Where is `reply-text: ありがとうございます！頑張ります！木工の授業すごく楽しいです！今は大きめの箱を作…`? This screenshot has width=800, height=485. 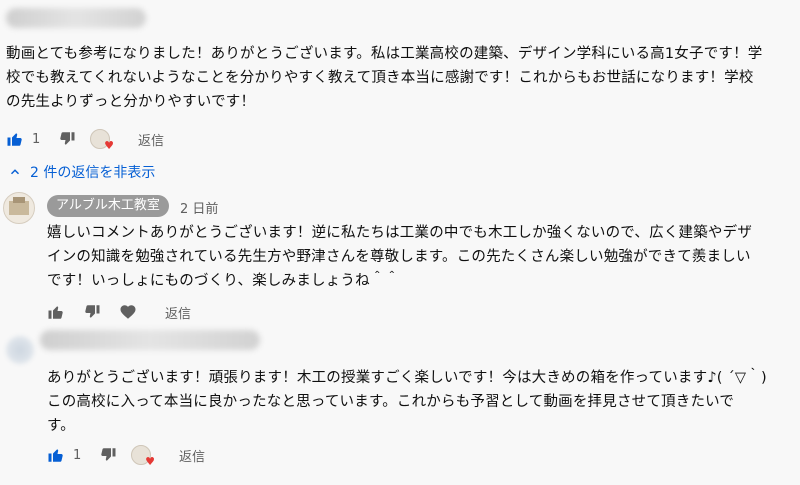 reply-text: ありがとうございます！頑張ります！木工の授業すごく楽しいです！今は大きめの箱を作… is located at coordinates (407, 402).